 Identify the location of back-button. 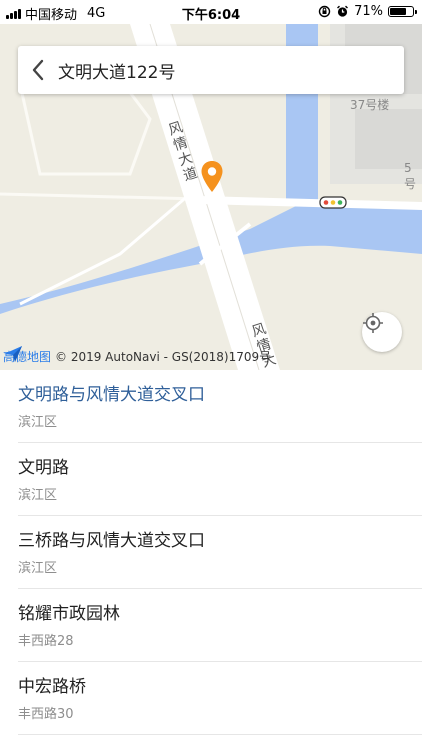
(38, 70).